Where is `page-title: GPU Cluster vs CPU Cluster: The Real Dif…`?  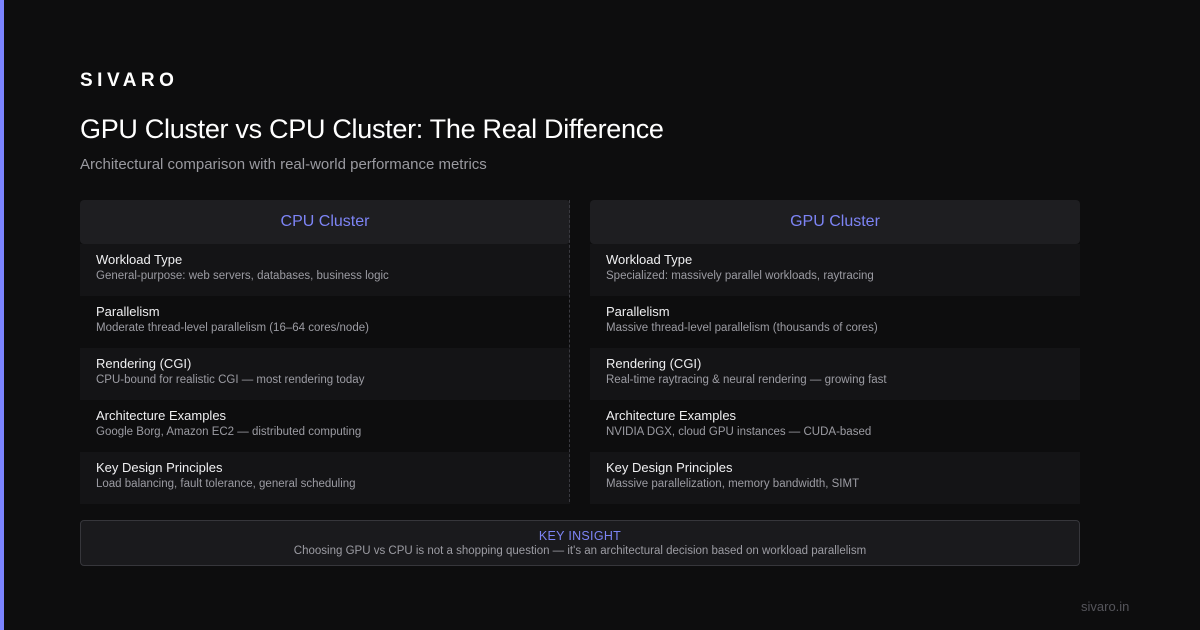
page-title: GPU Cluster vs CPU Cluster: The Real Dif… is located at coordinates (372, 129).